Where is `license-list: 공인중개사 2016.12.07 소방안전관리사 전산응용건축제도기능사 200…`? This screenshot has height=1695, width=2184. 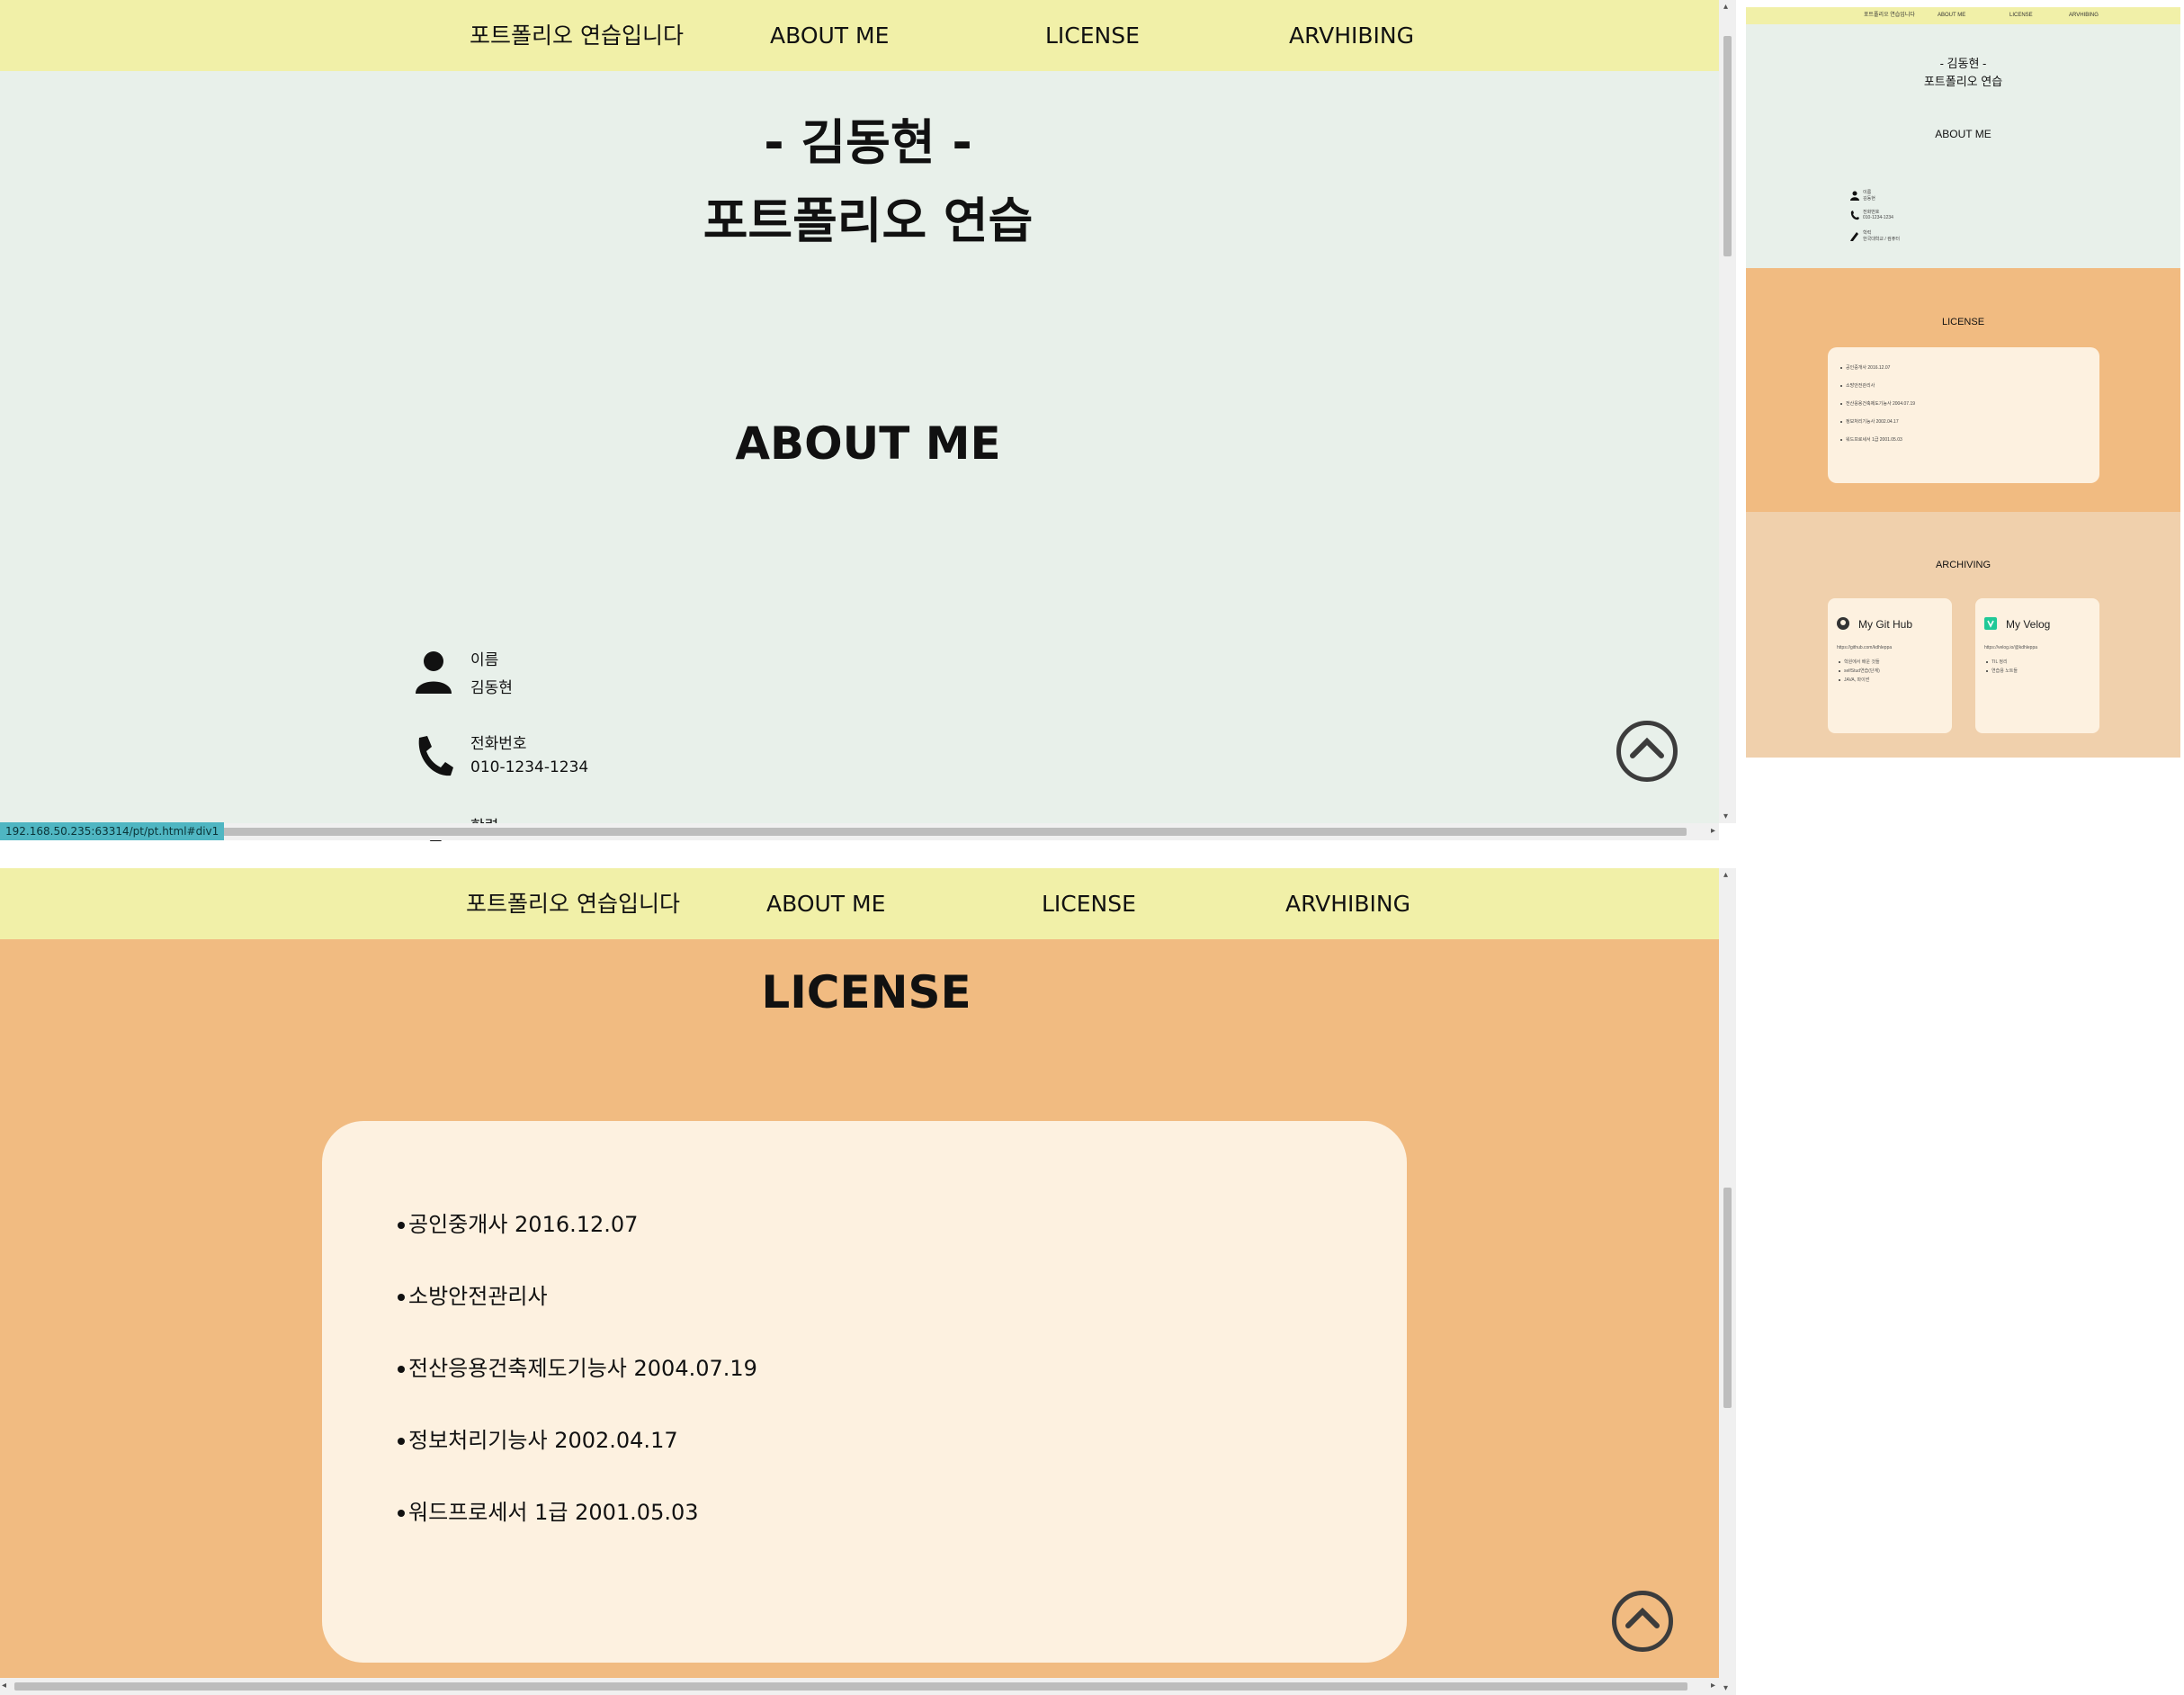
license-list: 공인중개사 2016.12.07 소방안전관리사 전산응용건축제도기능사 200… is located at coordinates (578, 1389).